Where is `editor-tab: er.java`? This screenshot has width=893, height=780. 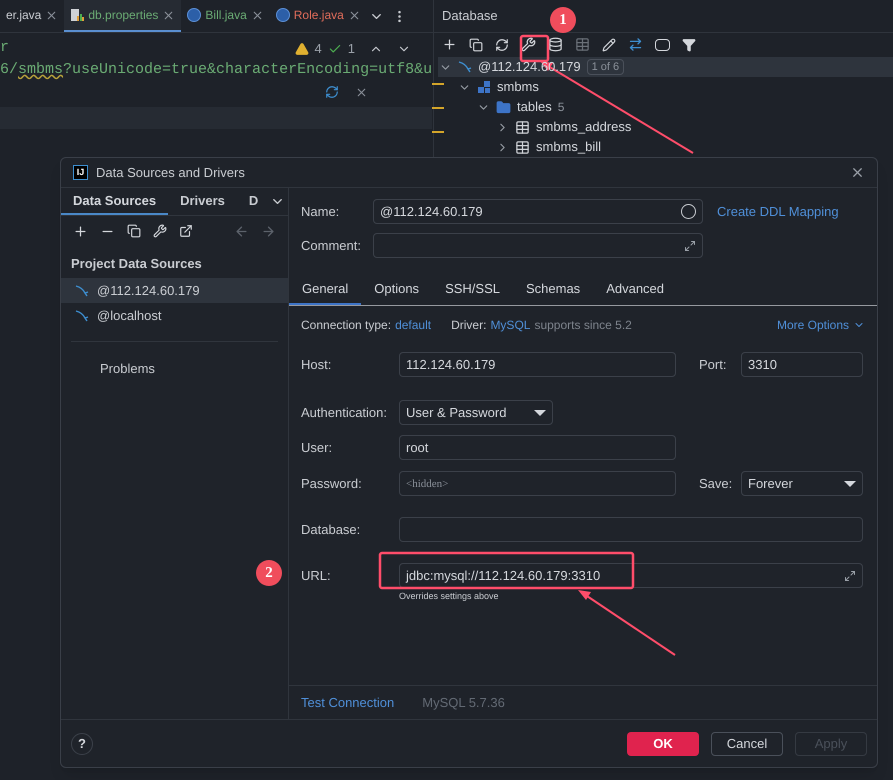
editor-tab: er.java is located at coordinates (32, 16).